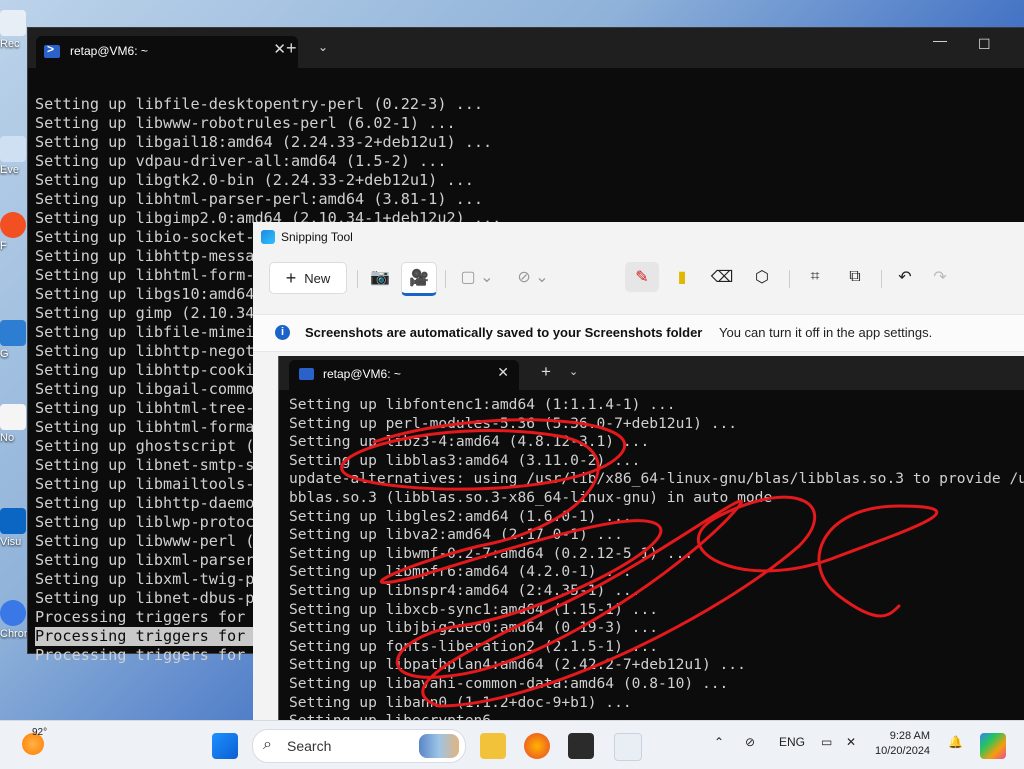  Describe the element at coordinates (902, 744) in the screenshot. I see `clock: 9:28 AM 10/20/2024` at that location.